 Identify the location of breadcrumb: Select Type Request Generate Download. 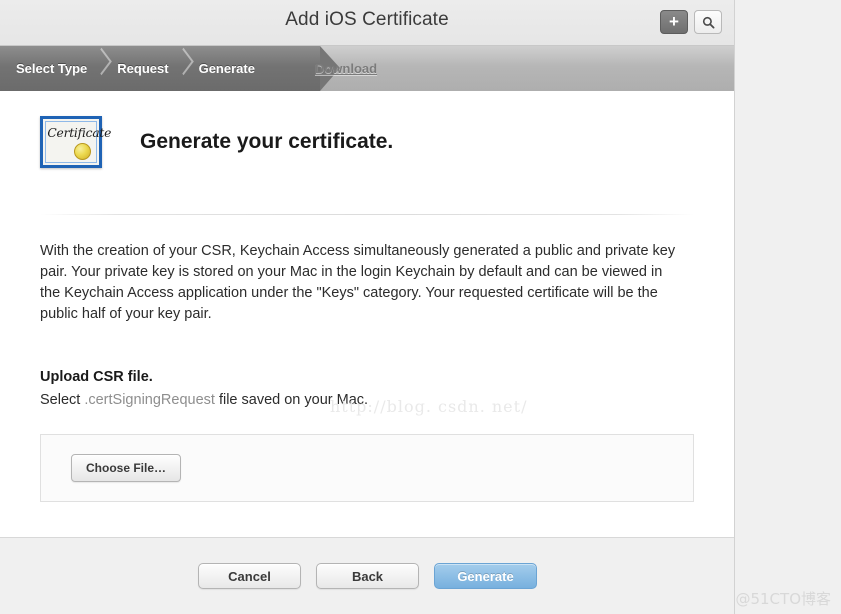
(367, 68).